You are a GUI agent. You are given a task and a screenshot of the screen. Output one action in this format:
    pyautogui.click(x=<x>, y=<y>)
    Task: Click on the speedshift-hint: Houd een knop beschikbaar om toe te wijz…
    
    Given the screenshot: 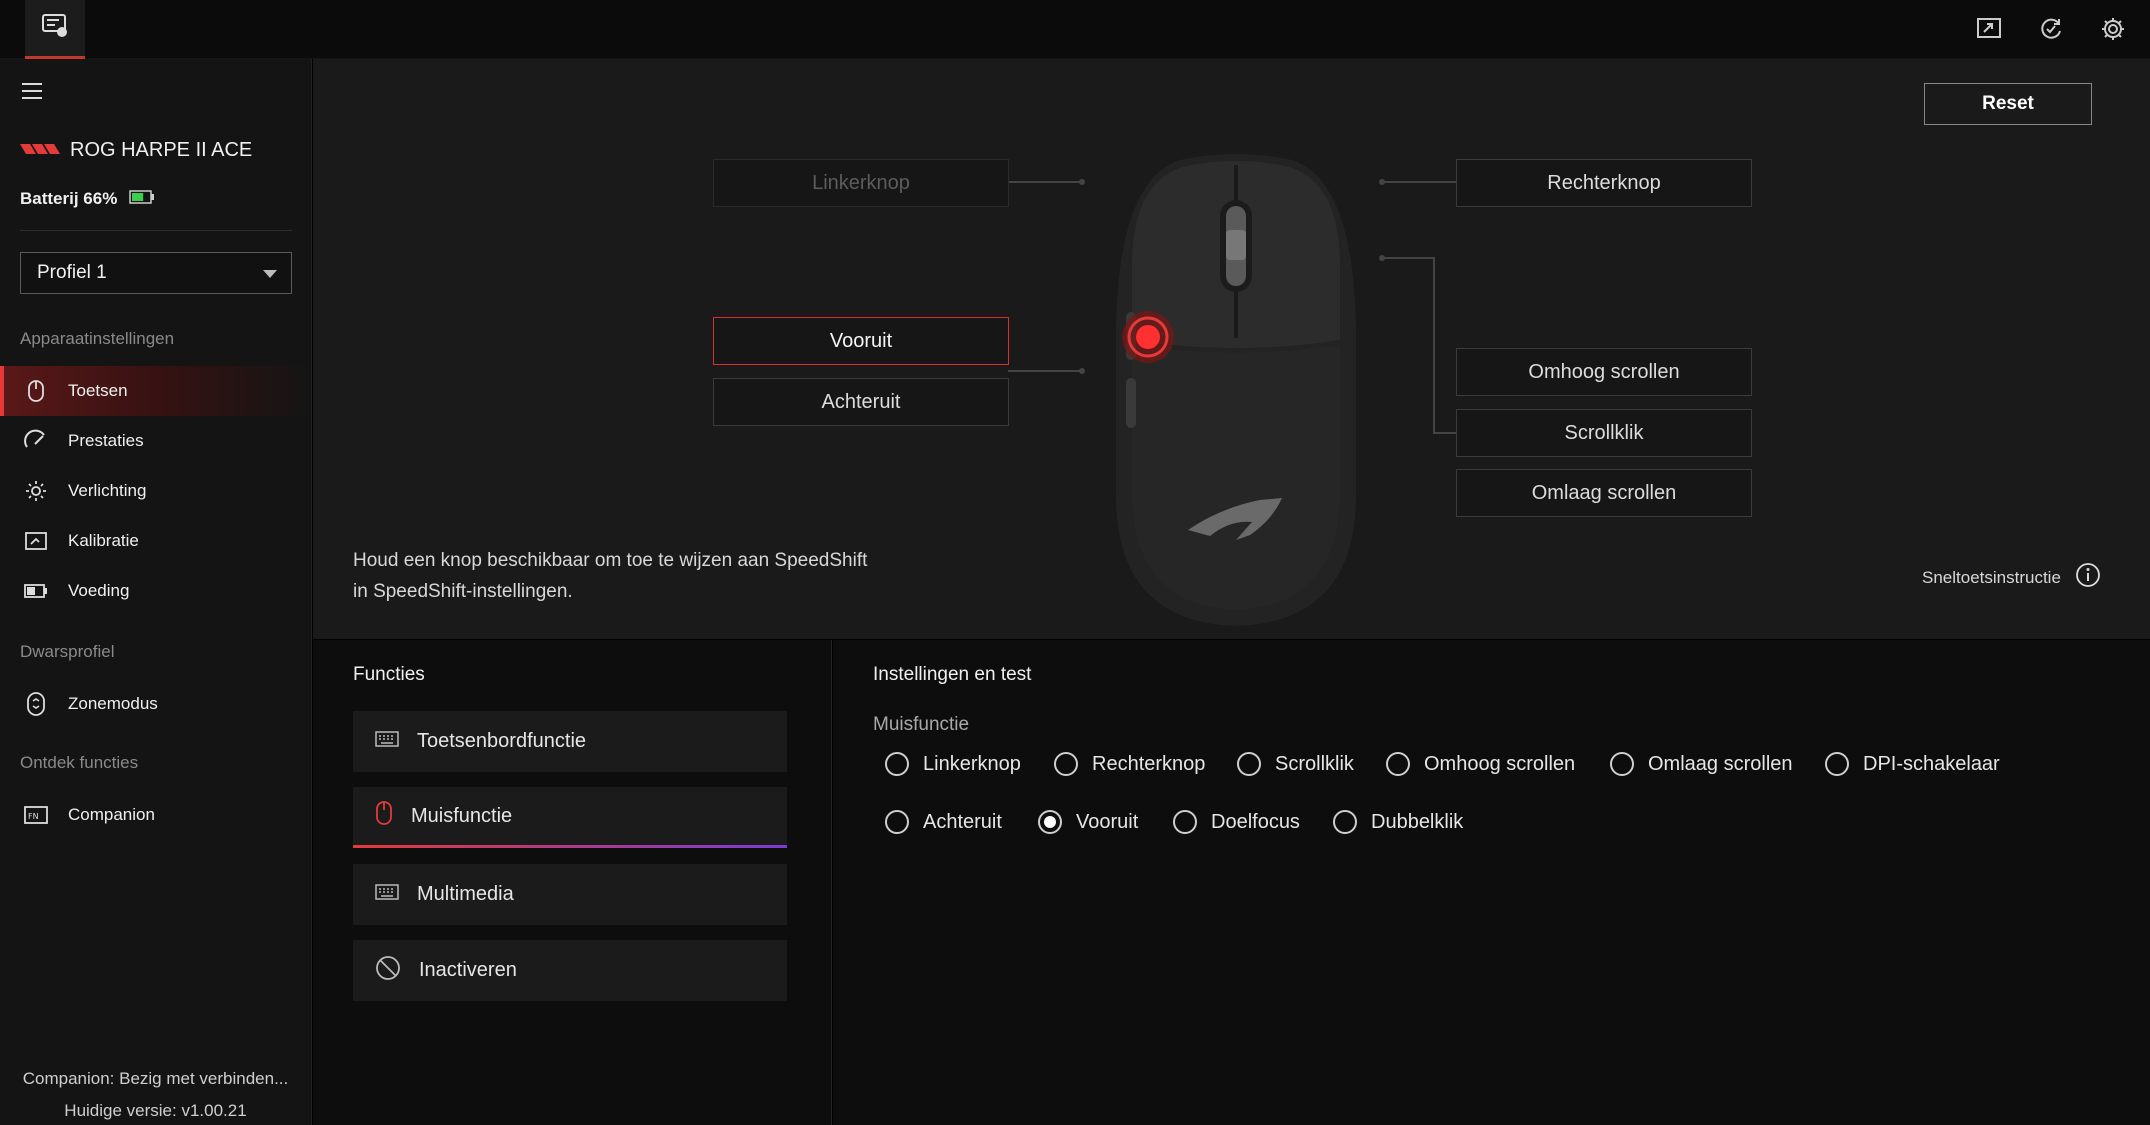 What is the action you would take?
    pyautogui.click(x=610, y=576)
    